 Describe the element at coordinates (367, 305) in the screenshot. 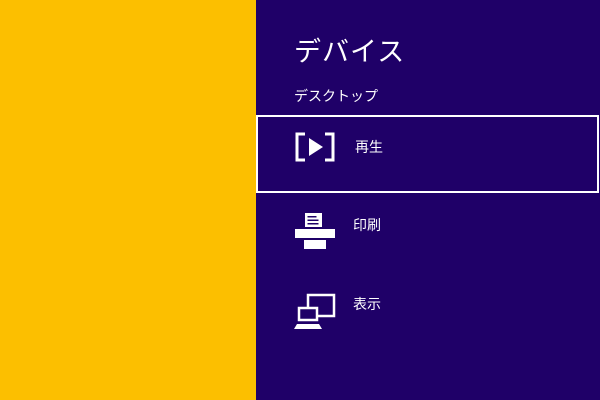

I see `device-item-label: 表示` at that location.